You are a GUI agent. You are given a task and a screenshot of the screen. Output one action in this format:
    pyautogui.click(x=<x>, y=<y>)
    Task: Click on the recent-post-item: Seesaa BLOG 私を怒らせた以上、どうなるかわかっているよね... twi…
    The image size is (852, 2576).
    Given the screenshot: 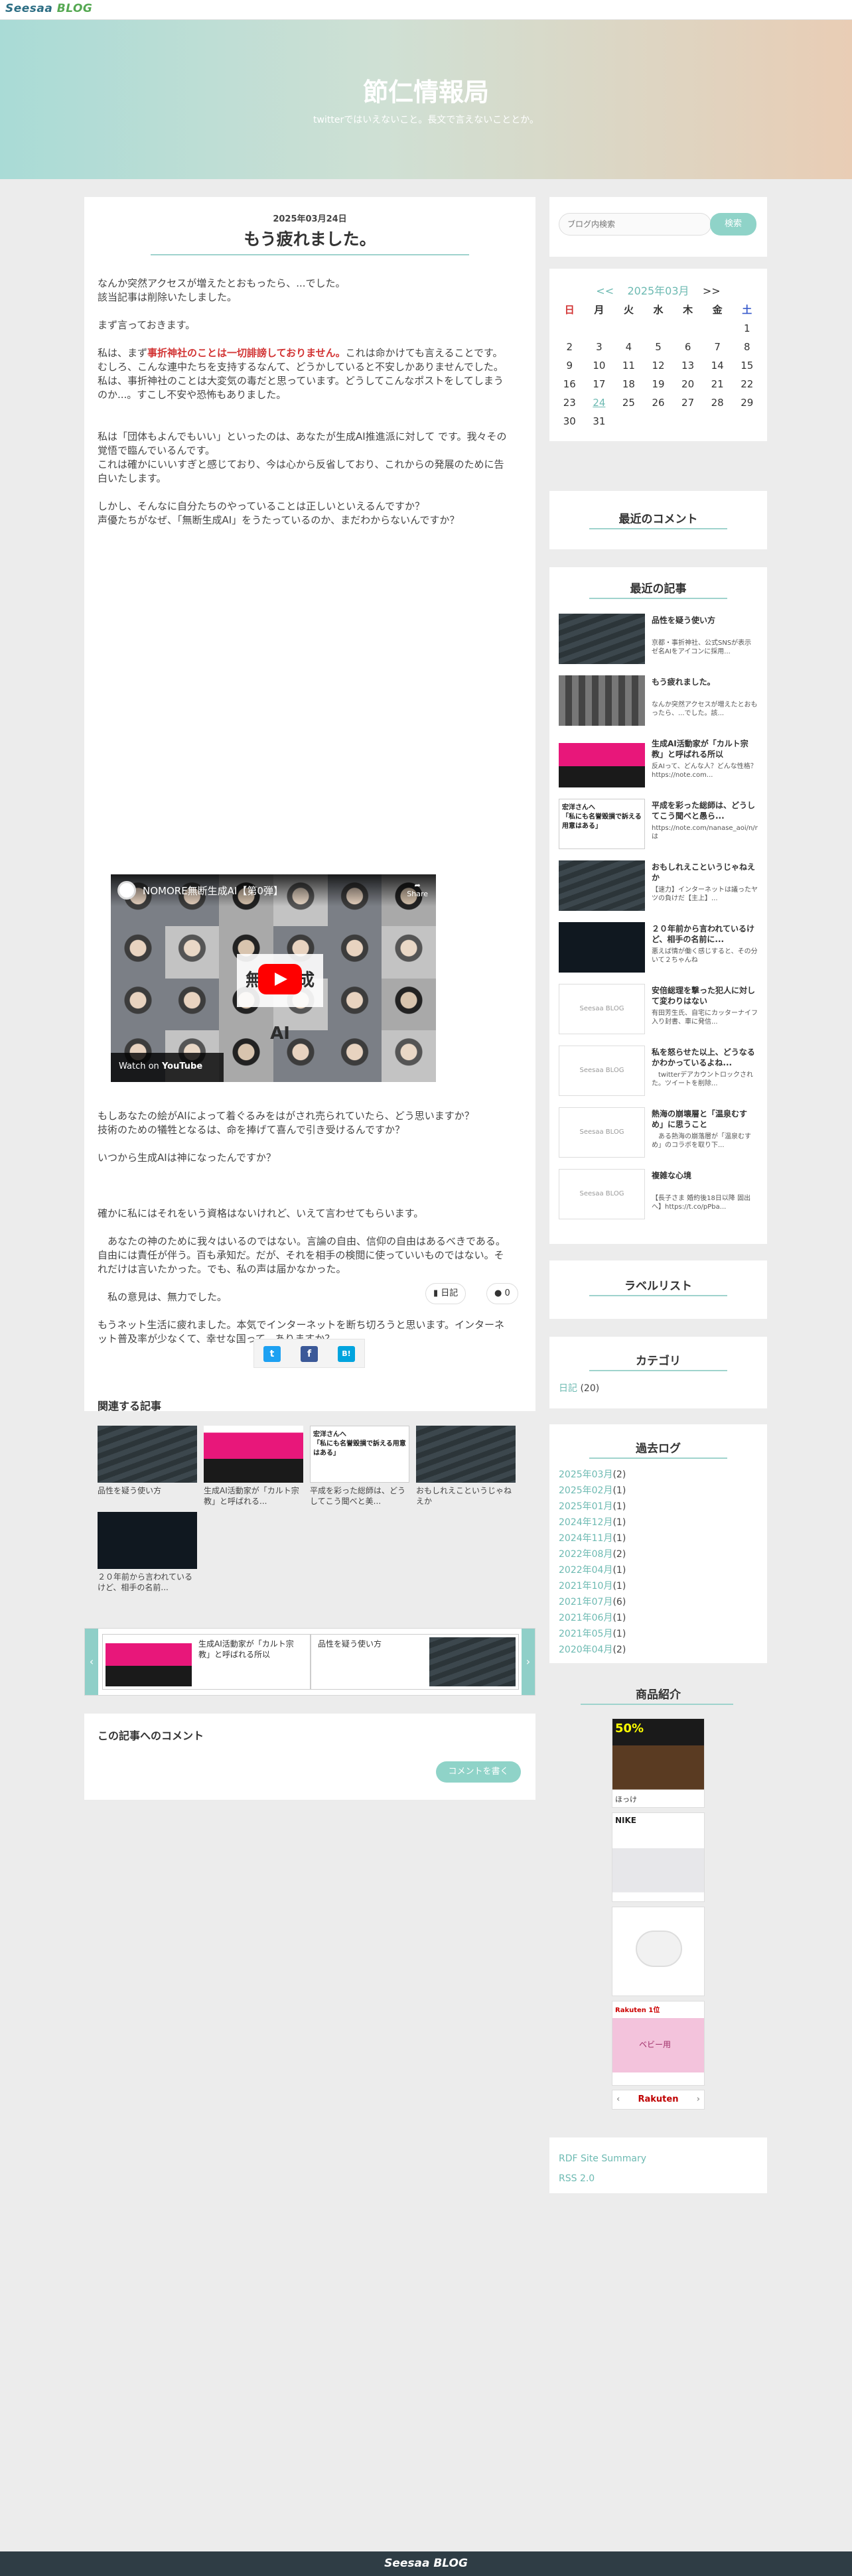 What is the action you would take?
    pyautogui.click(x=658, y=1072)
    